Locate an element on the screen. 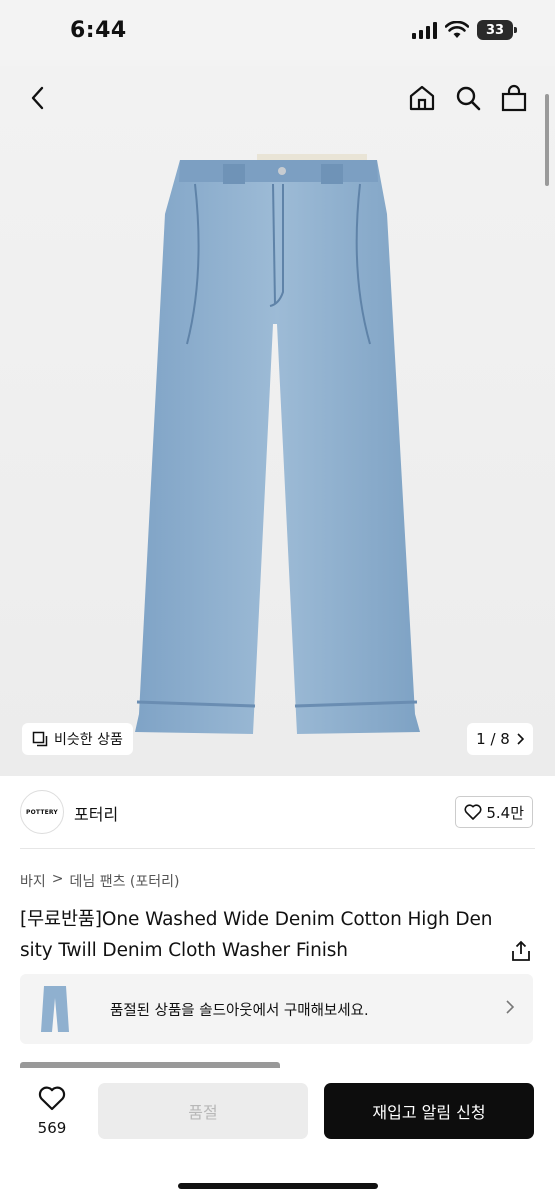  brand-like-count: 5.4만 is located at coordinates (505, 812).